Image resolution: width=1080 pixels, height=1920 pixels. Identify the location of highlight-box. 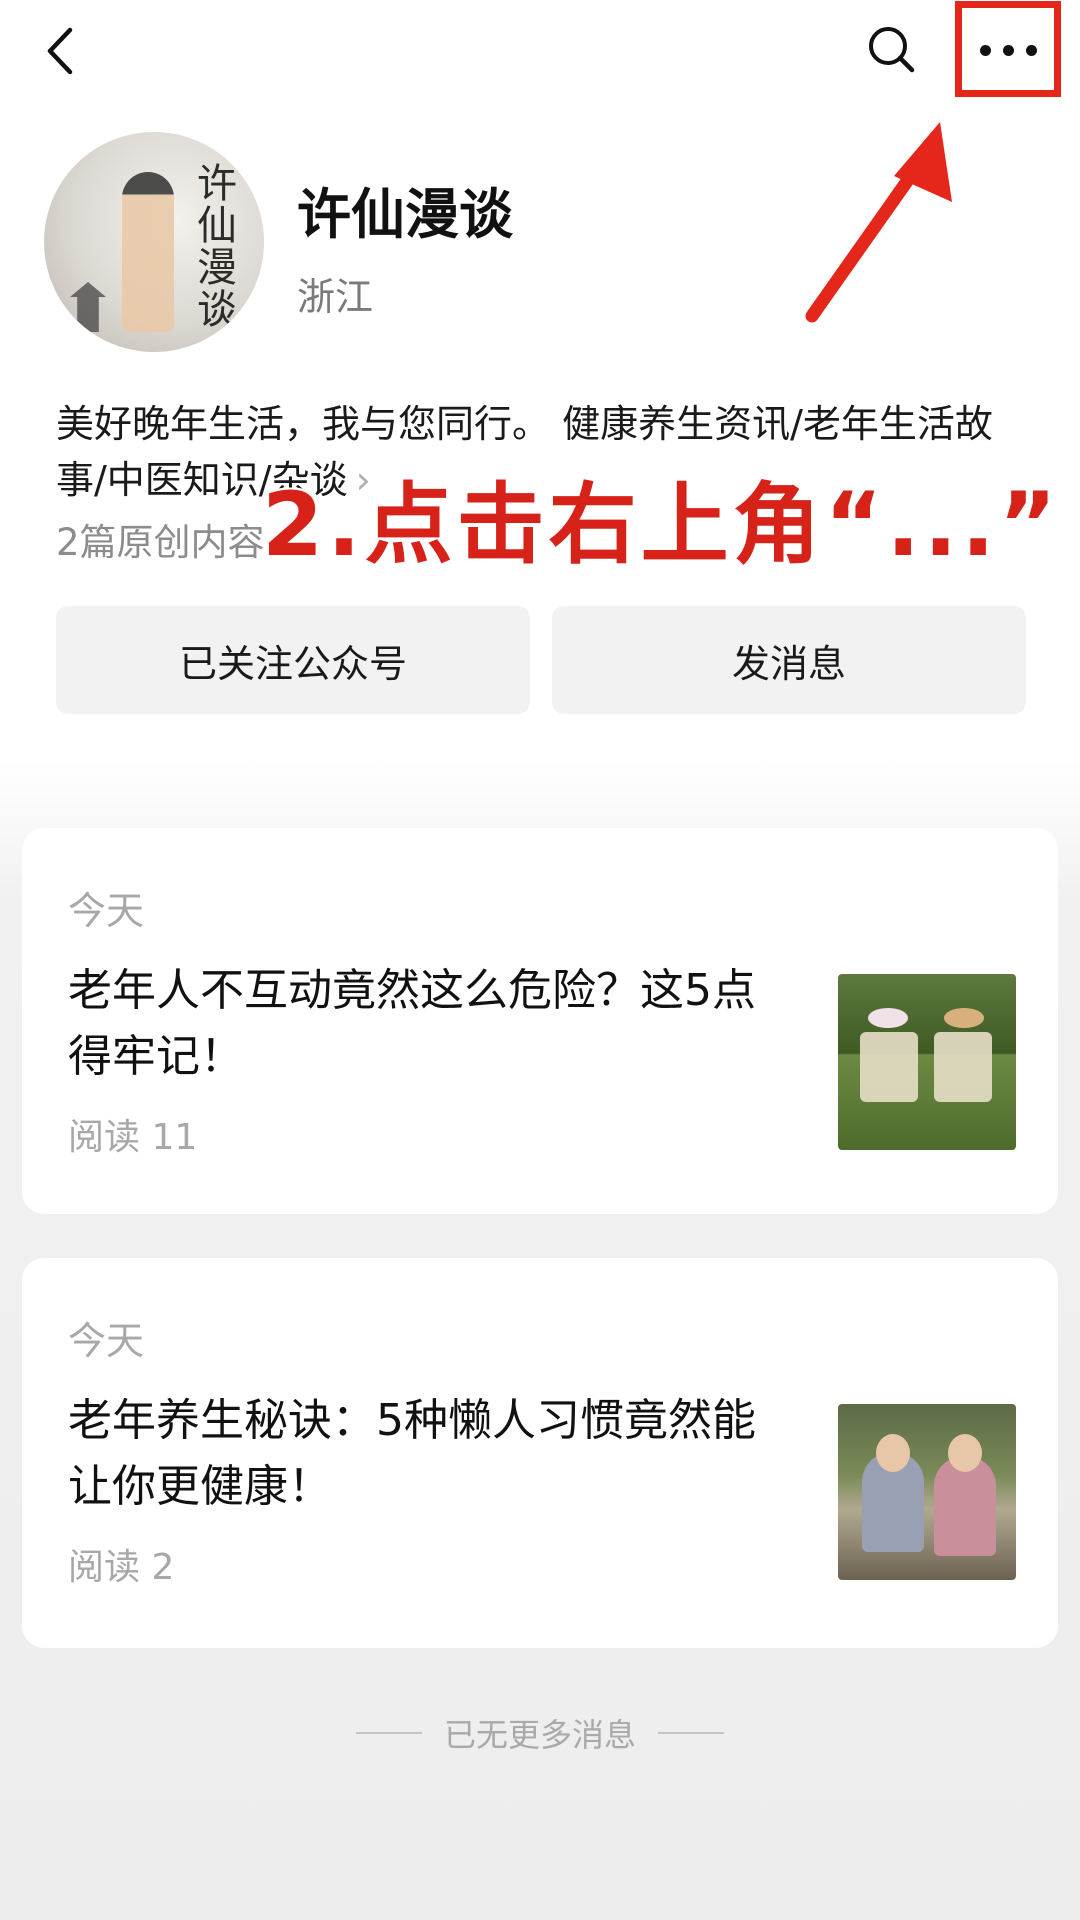
(1008, 49).